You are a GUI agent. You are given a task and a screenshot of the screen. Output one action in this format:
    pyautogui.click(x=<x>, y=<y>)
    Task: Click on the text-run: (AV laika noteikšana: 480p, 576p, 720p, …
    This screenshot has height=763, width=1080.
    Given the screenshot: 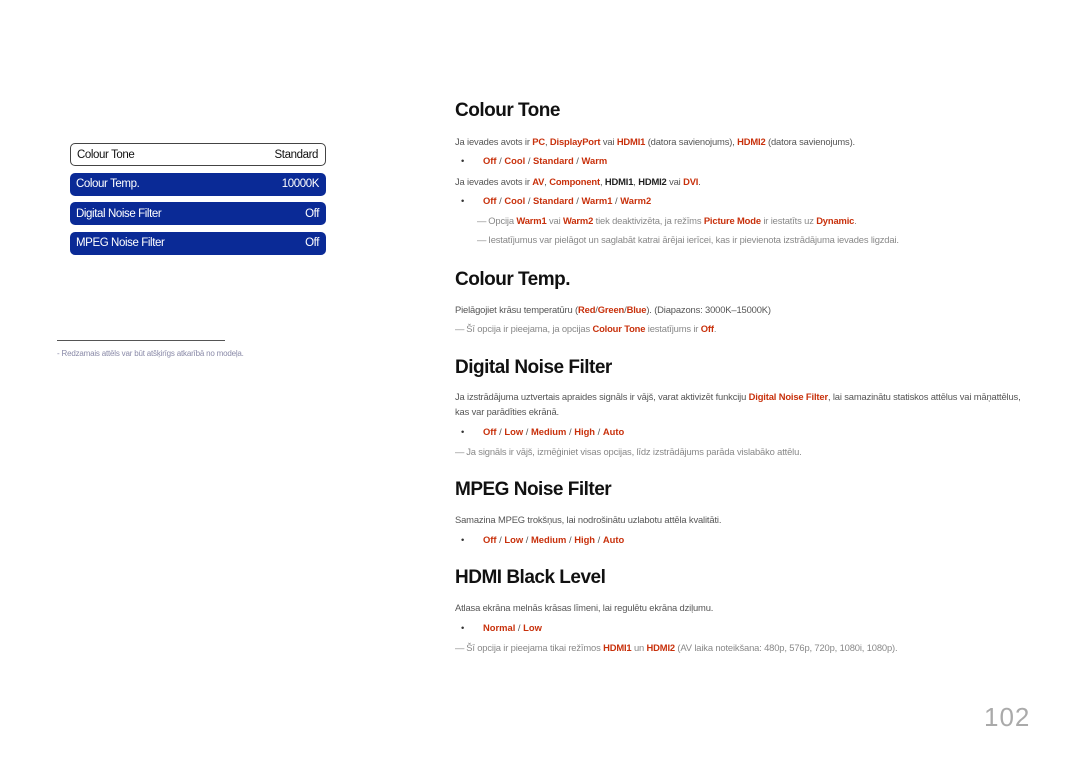 What is the action you would take?
    pyautogui.click(x=786, y=647)
    